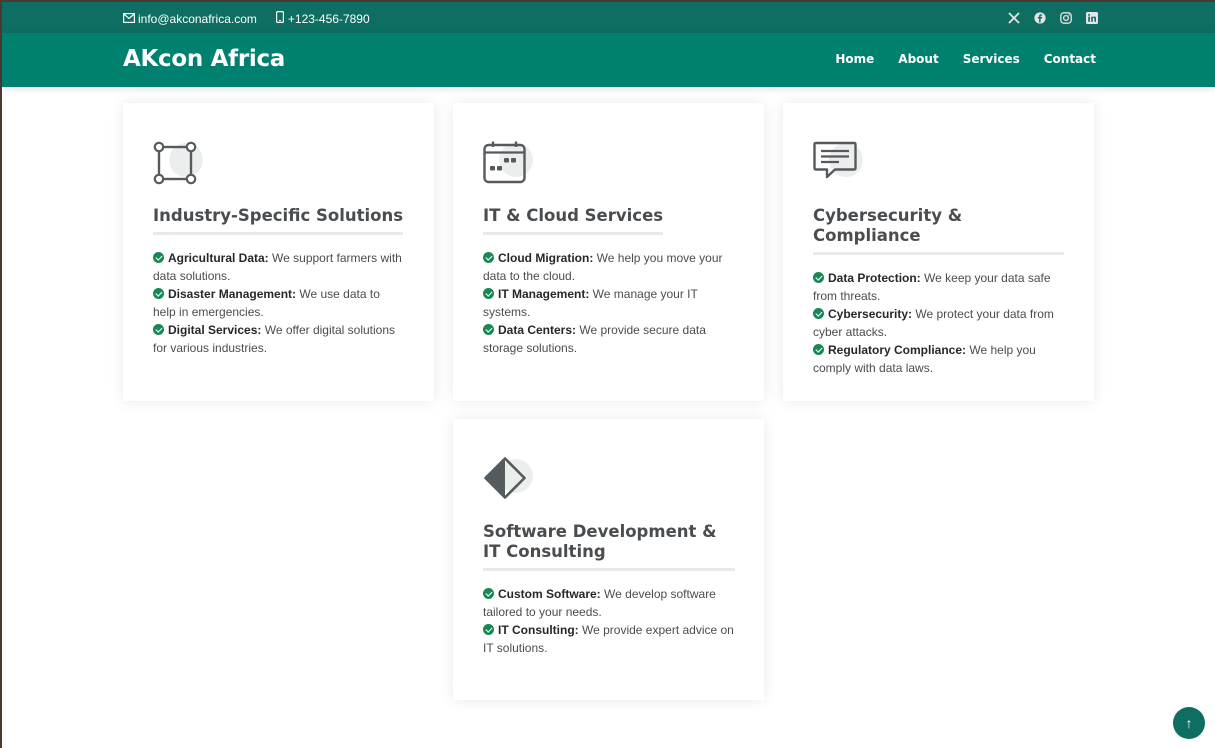 The image size is (1215, 748). I want to click on phone-link: +123-456-7890, so click(322, 18).